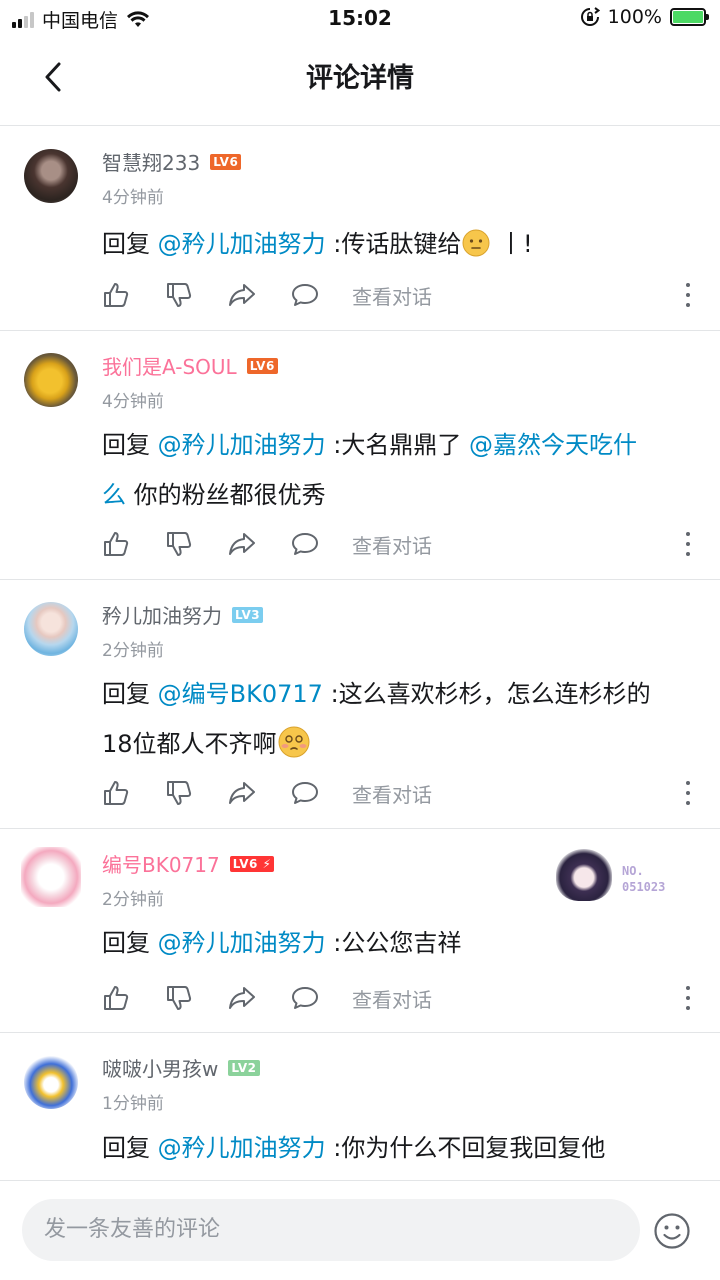 The image size is (720, 1280). What do you see at coordinates (634, 17) in the screenshot?
I see `battery-percent: 100%` at bounding box center [634, 17].